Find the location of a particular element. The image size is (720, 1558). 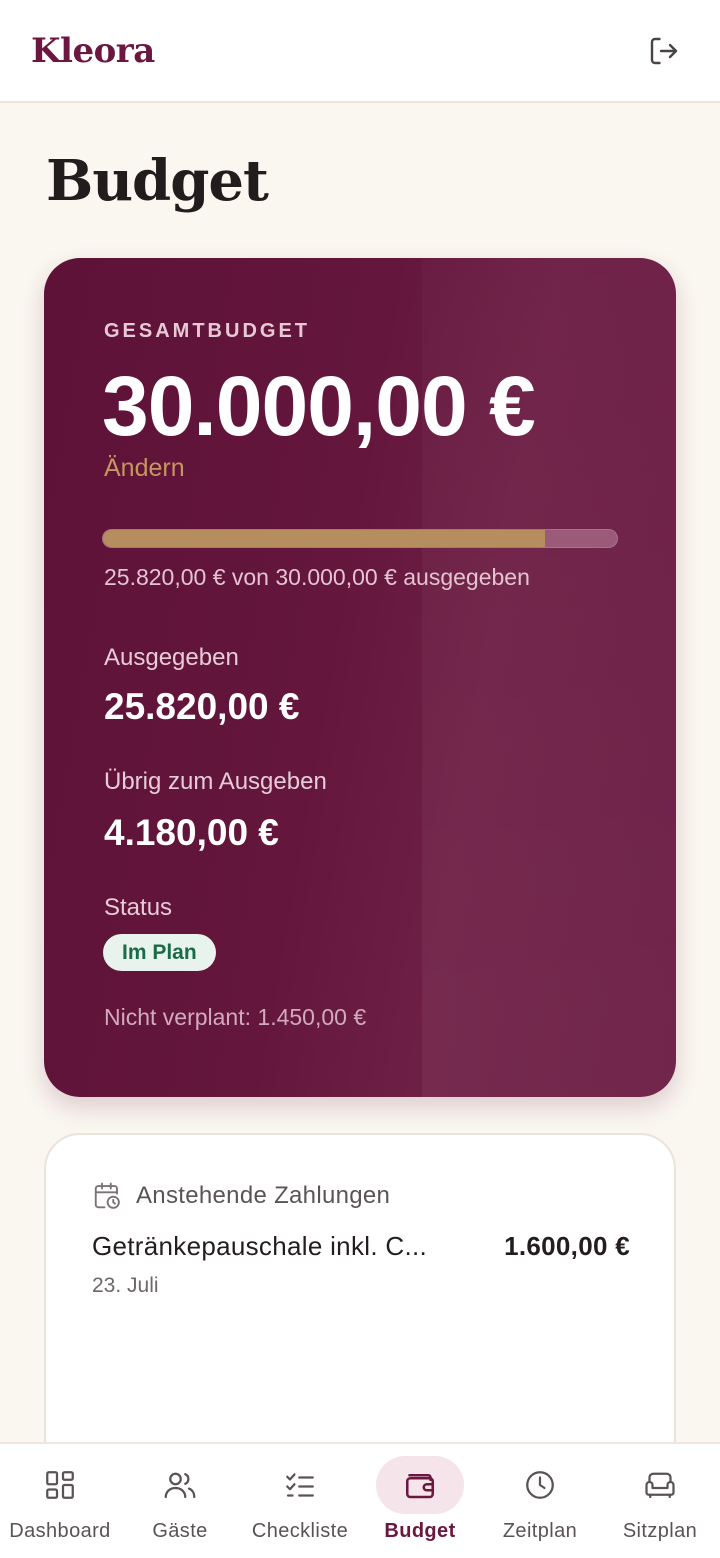

sofa-icon is located at coordinates (660, 1485).